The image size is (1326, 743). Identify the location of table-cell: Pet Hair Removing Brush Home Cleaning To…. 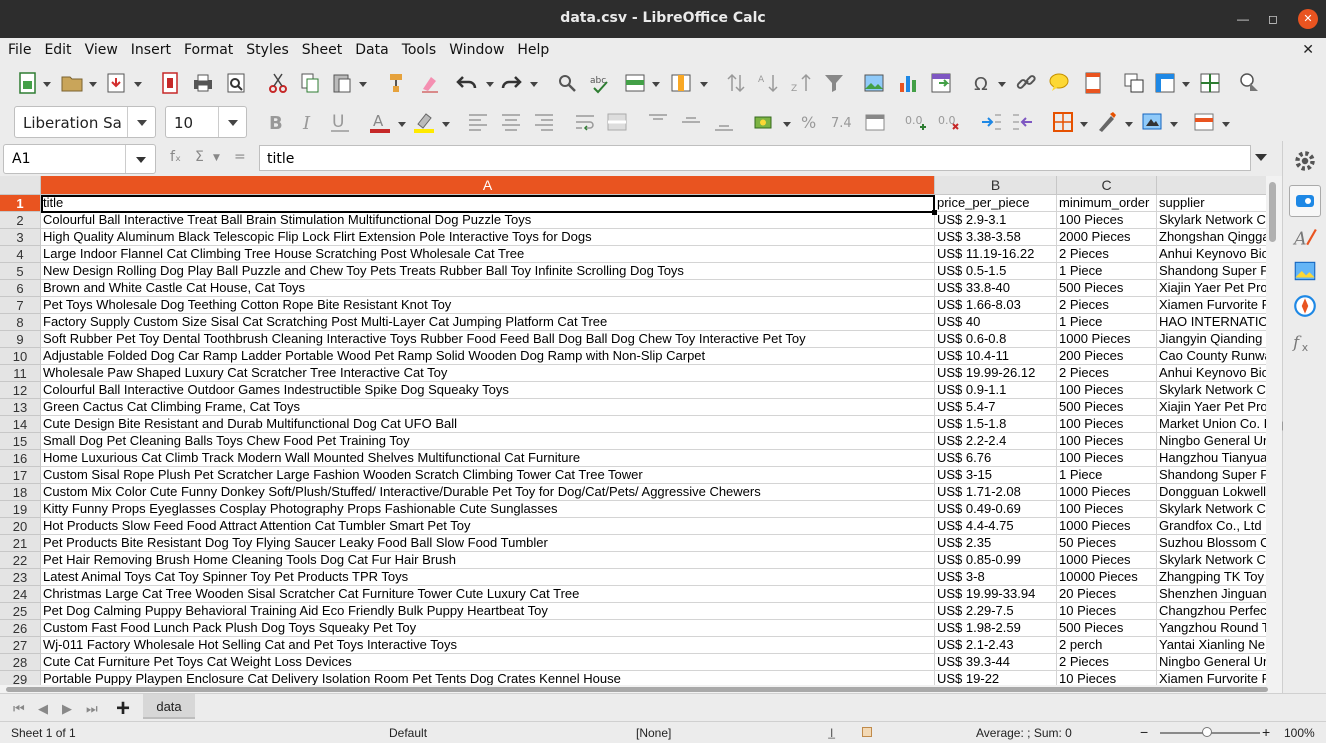
(488, 560).